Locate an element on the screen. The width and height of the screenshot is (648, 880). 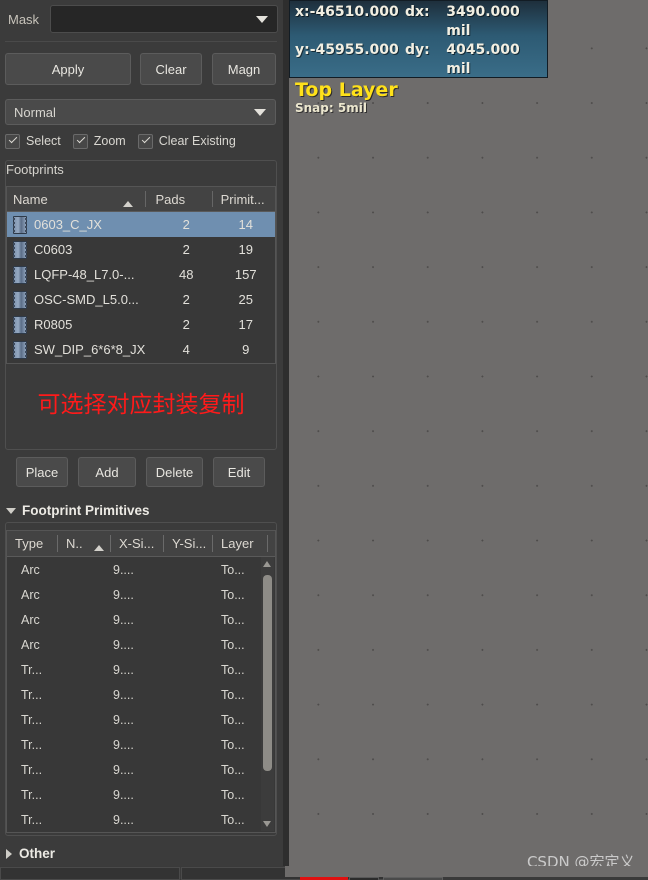
primitives-scrollbar is located at coordinates (267, 694).